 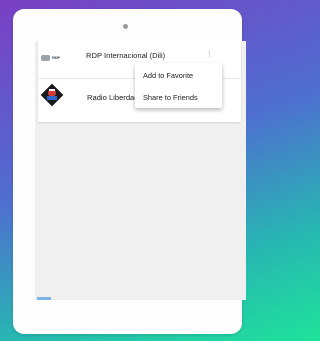 What do you see at coordinates (170, 97) in the screenshot?
I see `menu-item-share: Share to Friends` at bounding box center [170, 97].